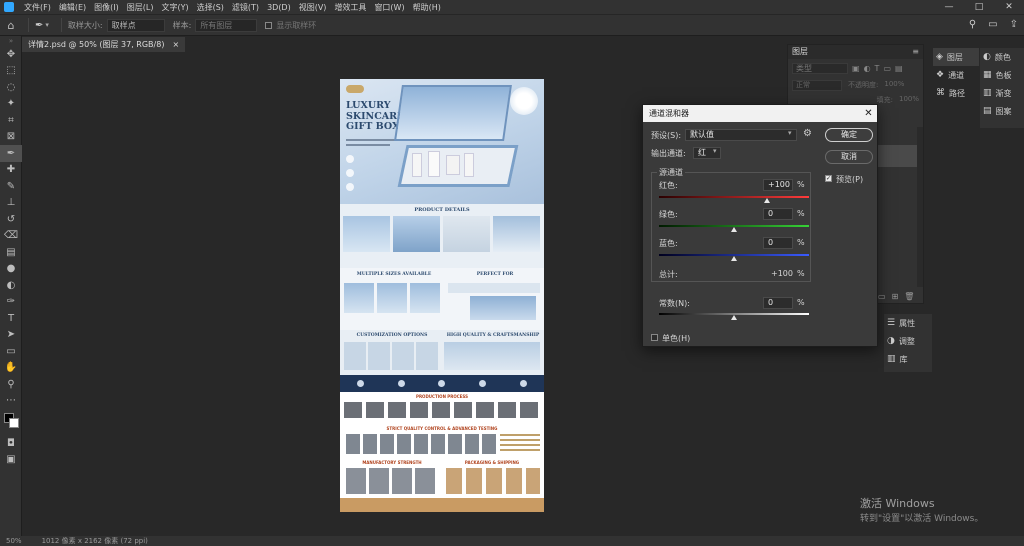 The image size is (1024, 546). I want to click on constant-value-field: 0, so click(778, 303).